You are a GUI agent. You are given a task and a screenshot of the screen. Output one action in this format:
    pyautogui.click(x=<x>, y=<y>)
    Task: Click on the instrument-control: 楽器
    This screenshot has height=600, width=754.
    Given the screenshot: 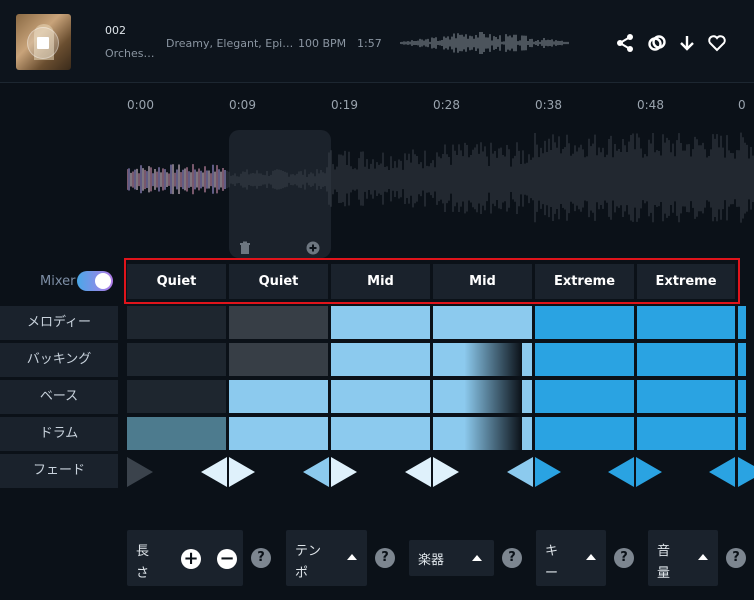 What is the action you would take?
    pyautogui.click(x=451, y=558)
    